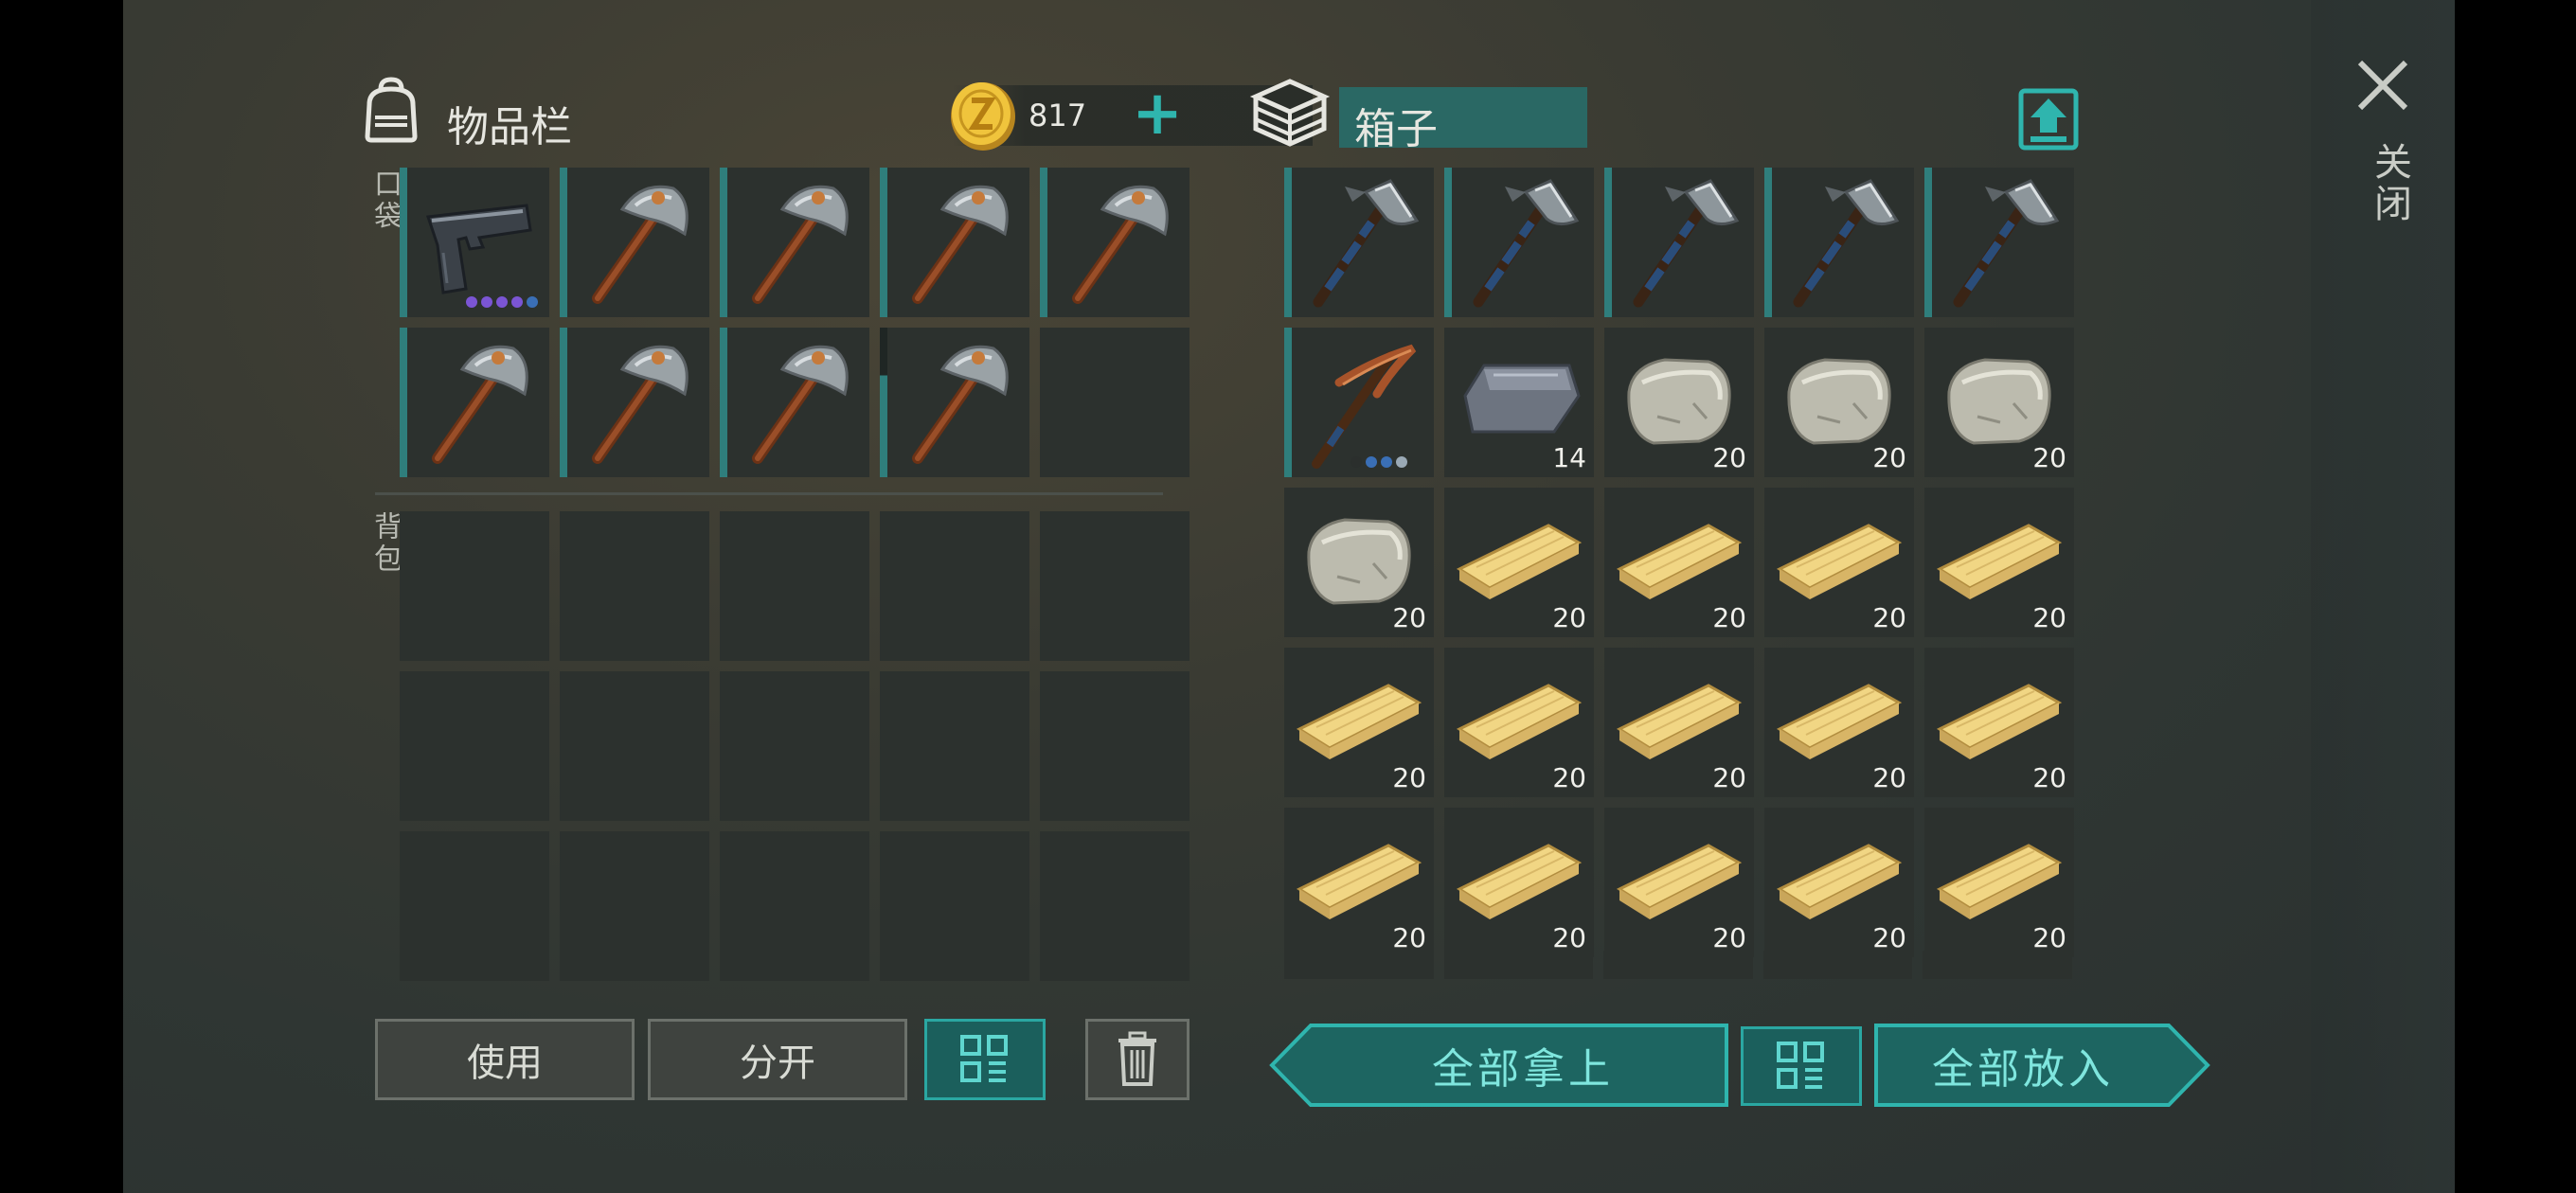 Image resolution: width=2576 pixels, height=1193 pixels. I want to click on box-icon, so click(1290, 113).